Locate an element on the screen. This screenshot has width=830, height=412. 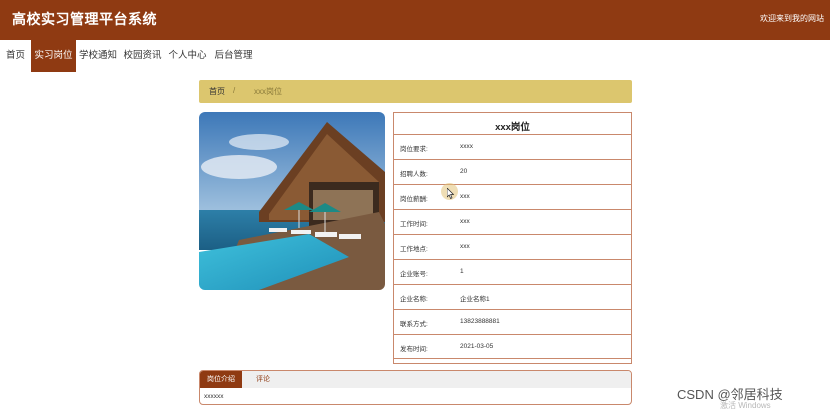
detail-value: 20 is located at coordinates (464, 171).